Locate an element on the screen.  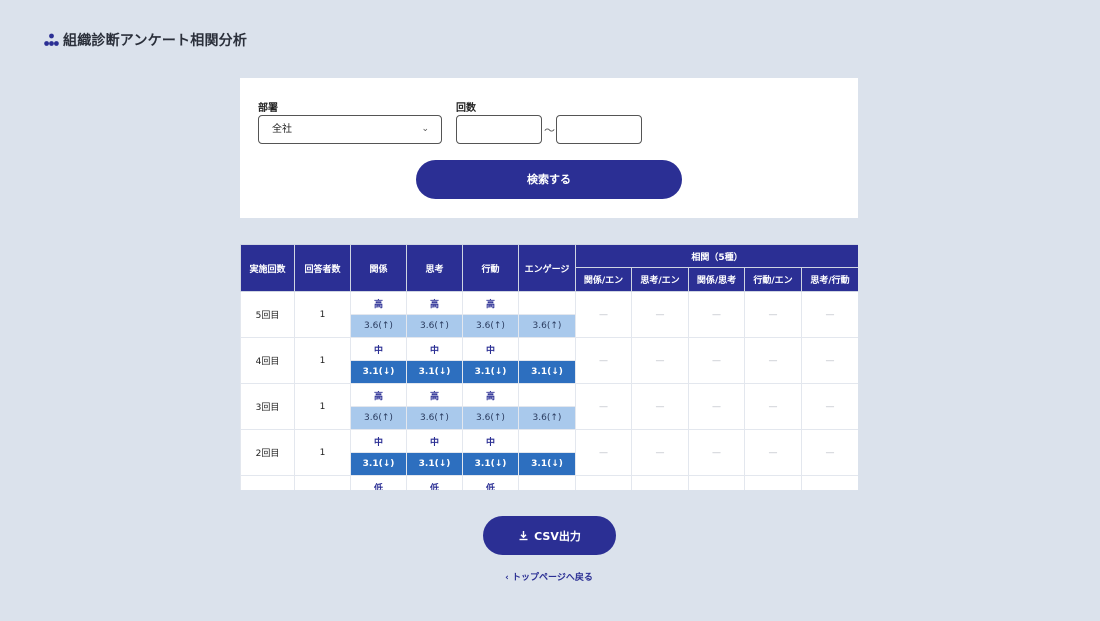
header-respondents: 回答者数 is located at coordinates (322, 268).